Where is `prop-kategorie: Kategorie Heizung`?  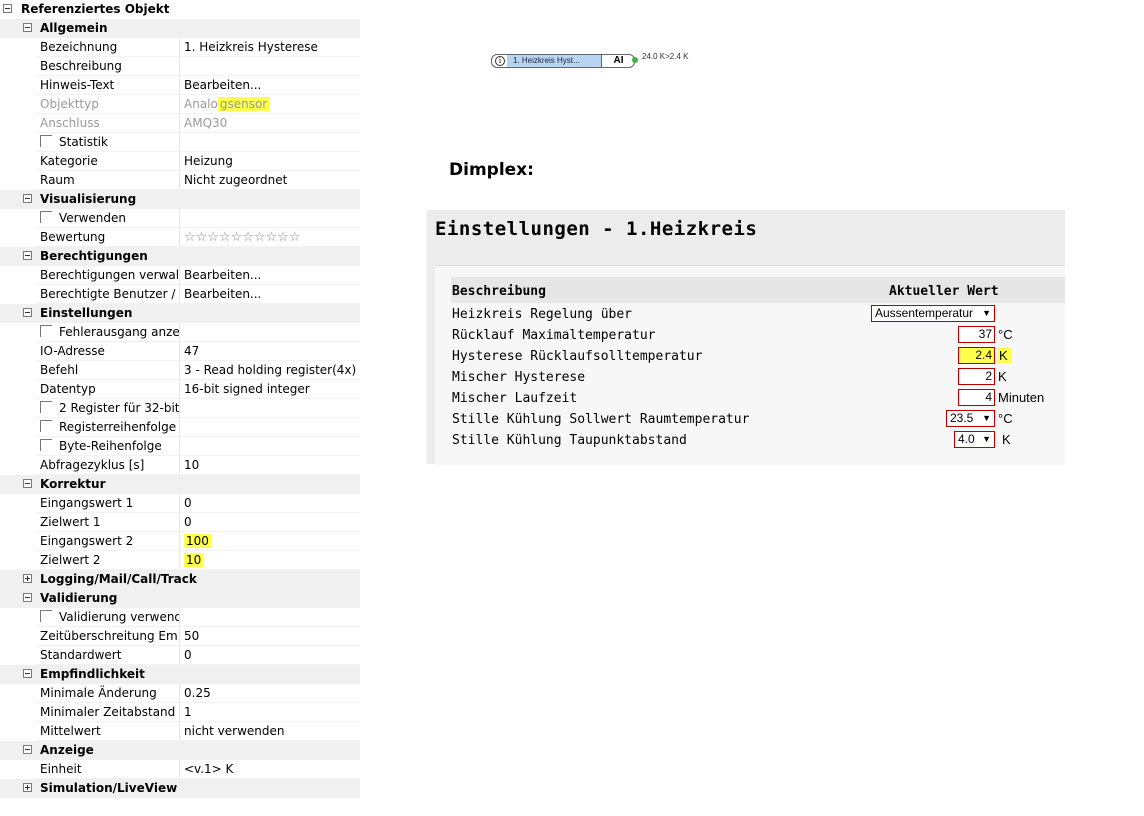
prop-kategorie: Kategorie Heizung is located at coordinates (180, 161).